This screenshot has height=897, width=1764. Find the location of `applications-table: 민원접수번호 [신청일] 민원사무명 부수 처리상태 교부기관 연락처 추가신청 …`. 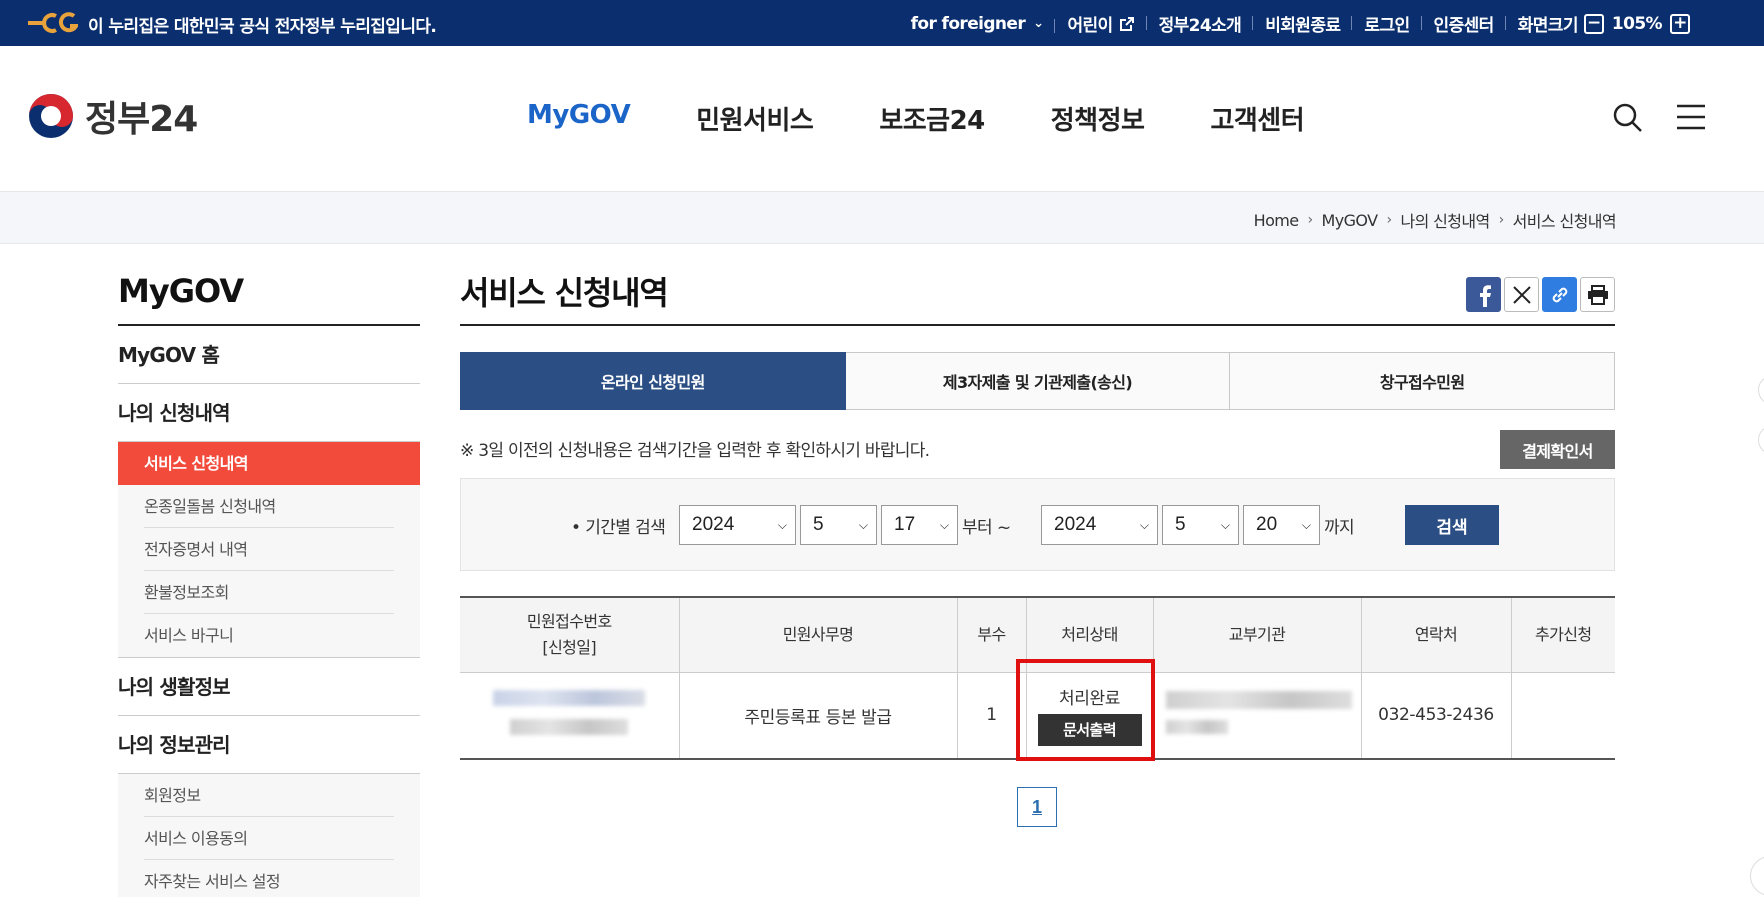

applications-table: 민원접수번호 [신청일] 민원사무명 부수 처리상태 교부기관 연락처 추가신청 … is located at coordinates (1037, 678).